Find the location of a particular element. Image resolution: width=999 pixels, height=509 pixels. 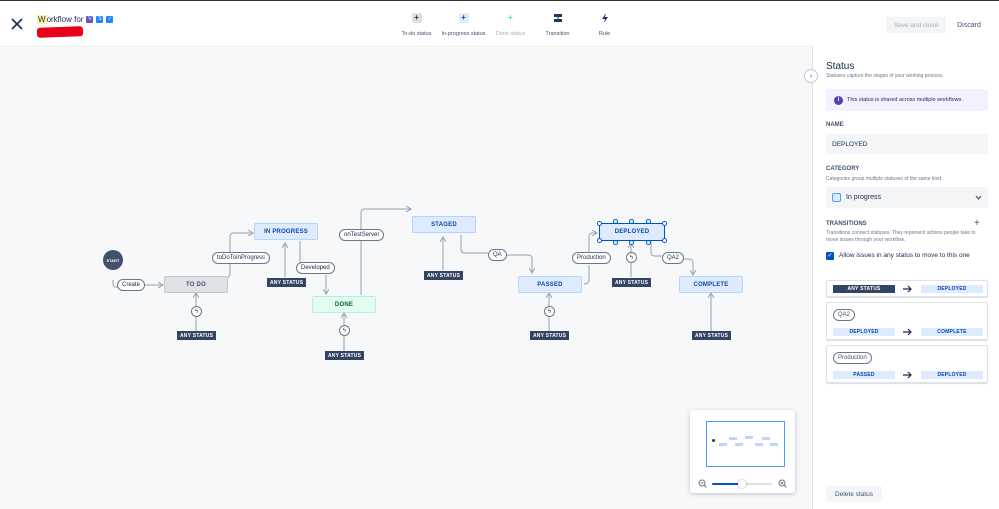

status-node-passed: PASSED is located at coordinates (550, 284).